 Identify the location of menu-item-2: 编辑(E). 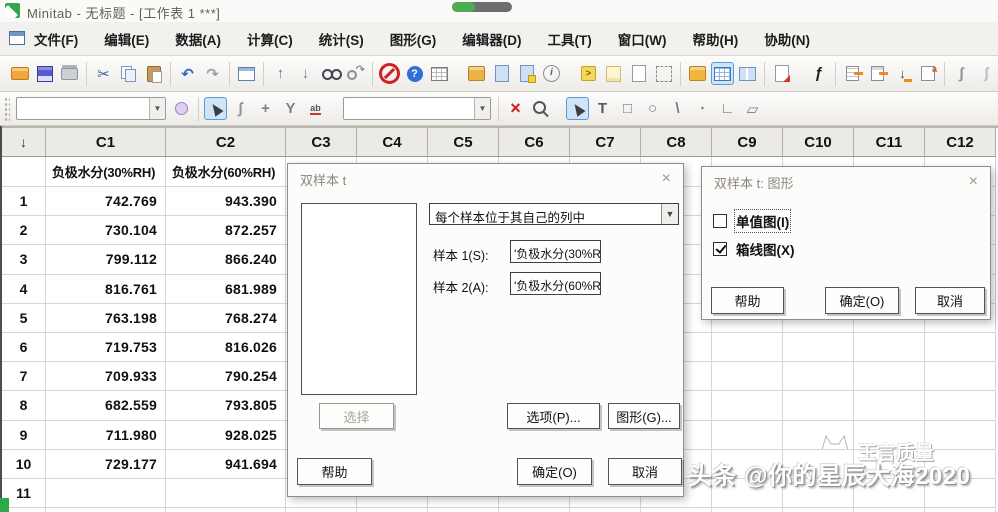
(126, 39).